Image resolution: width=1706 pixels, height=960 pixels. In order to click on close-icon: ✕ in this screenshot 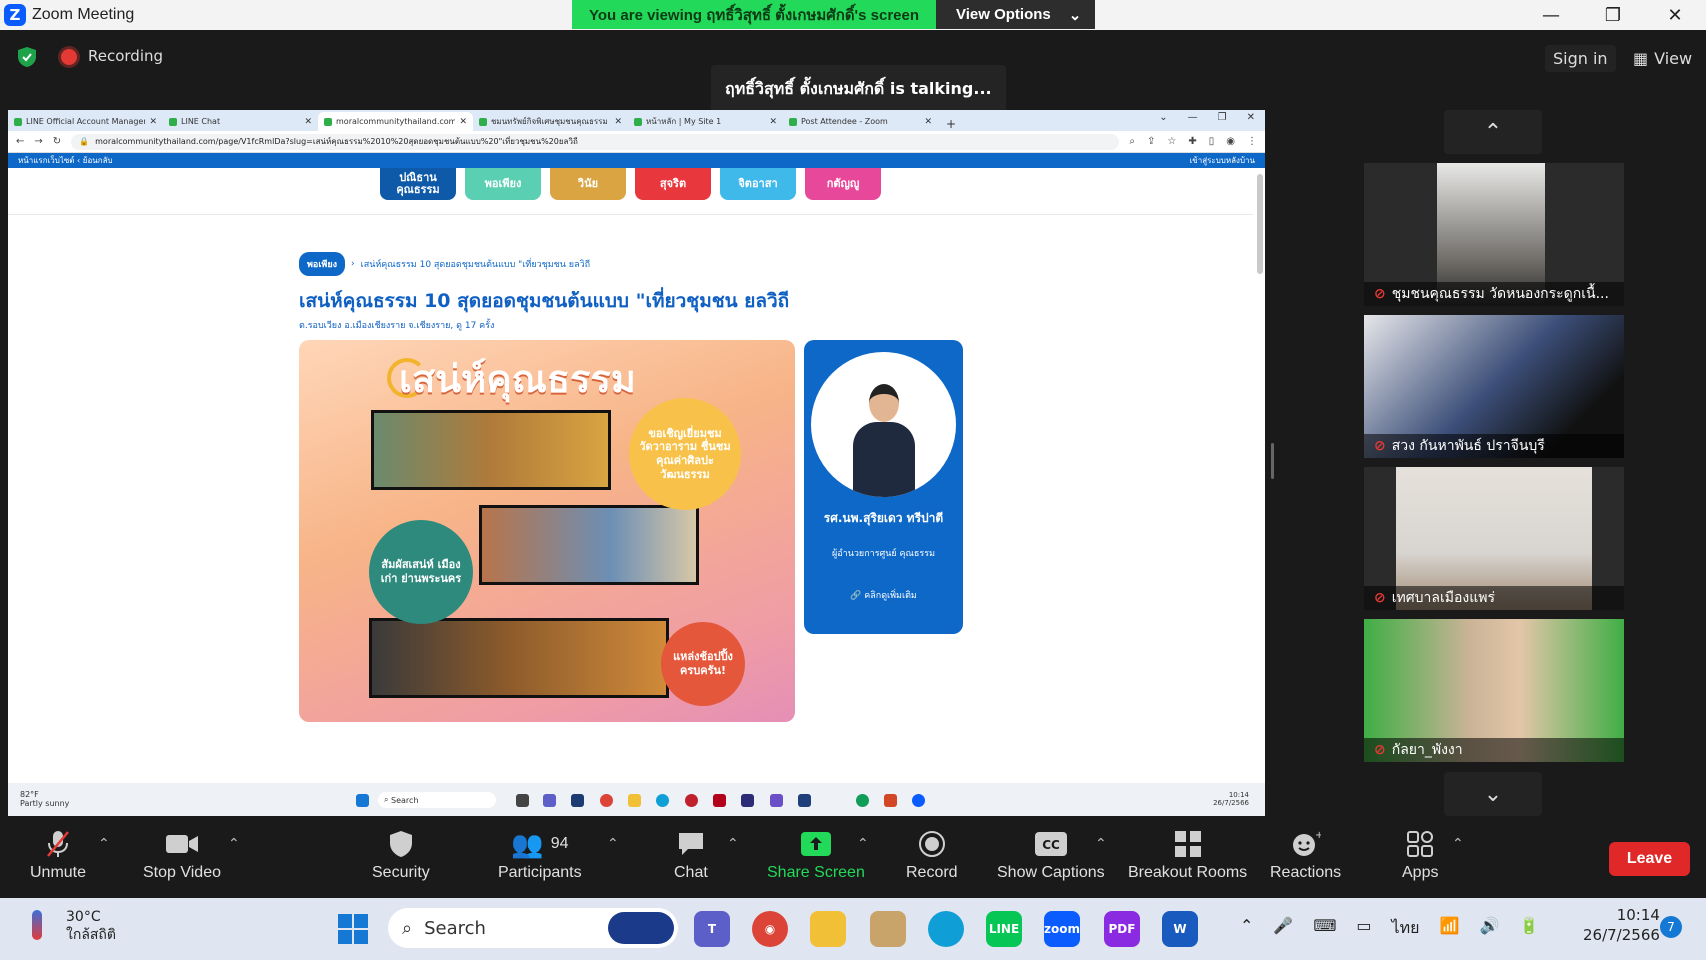, I will do `click(1251, 117)`.